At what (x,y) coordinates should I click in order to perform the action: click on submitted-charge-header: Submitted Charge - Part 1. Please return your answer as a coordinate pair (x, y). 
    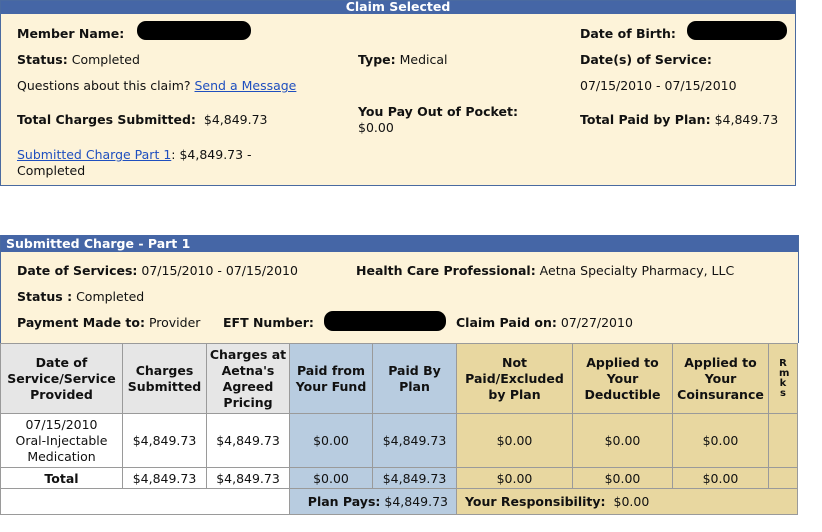
    Looking at the image, I should click on (399, 243).